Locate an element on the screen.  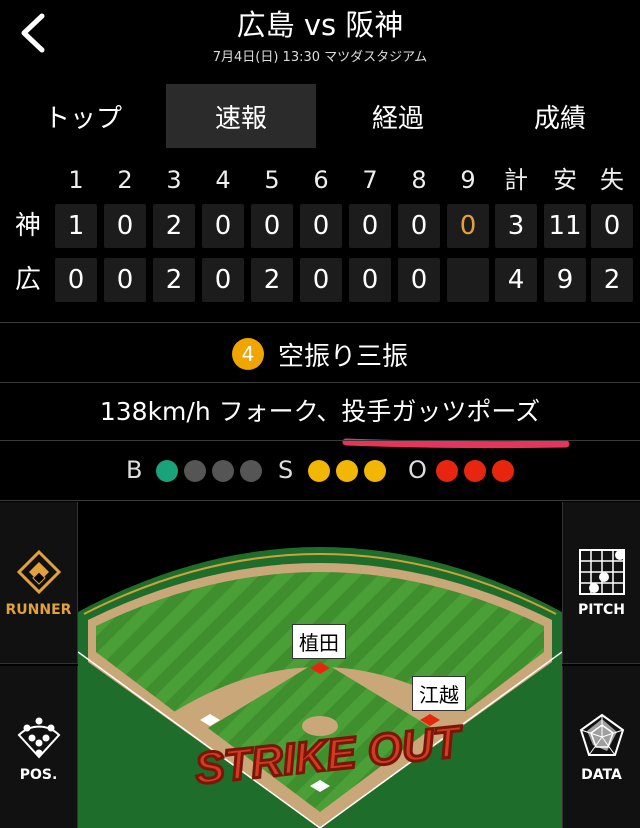
pitch-button: PITCH is located at coordinates (601, 583).